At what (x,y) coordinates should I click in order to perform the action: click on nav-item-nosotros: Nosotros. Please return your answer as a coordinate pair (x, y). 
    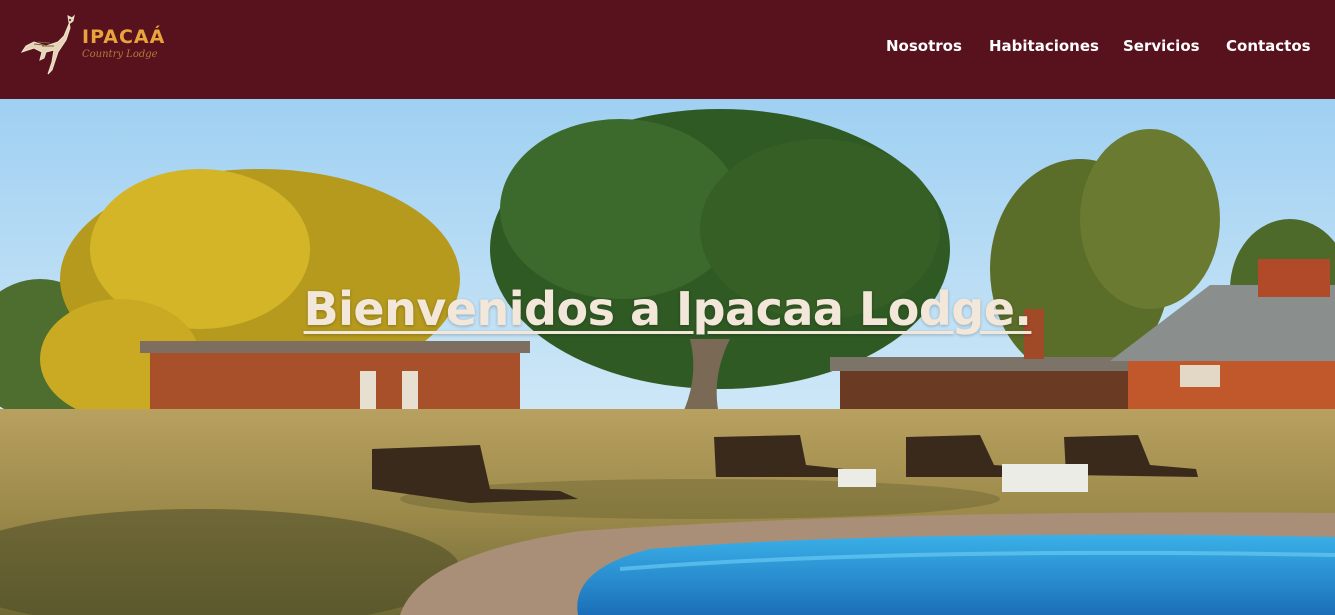
    Looking at the image, I should click on (924, 46).